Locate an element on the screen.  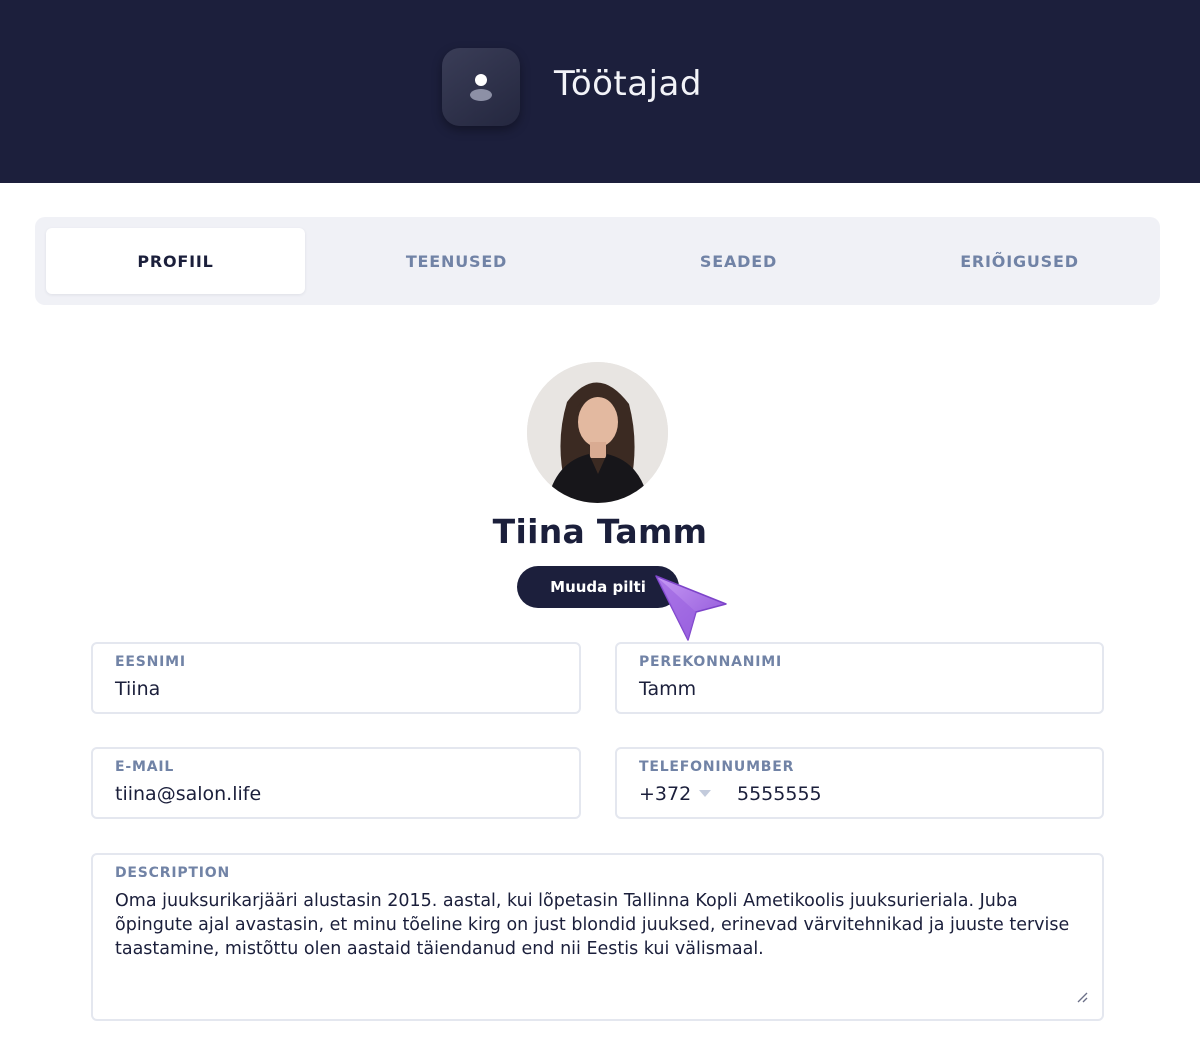
phone-input: 5555555 is located at coordinates (887, 794).